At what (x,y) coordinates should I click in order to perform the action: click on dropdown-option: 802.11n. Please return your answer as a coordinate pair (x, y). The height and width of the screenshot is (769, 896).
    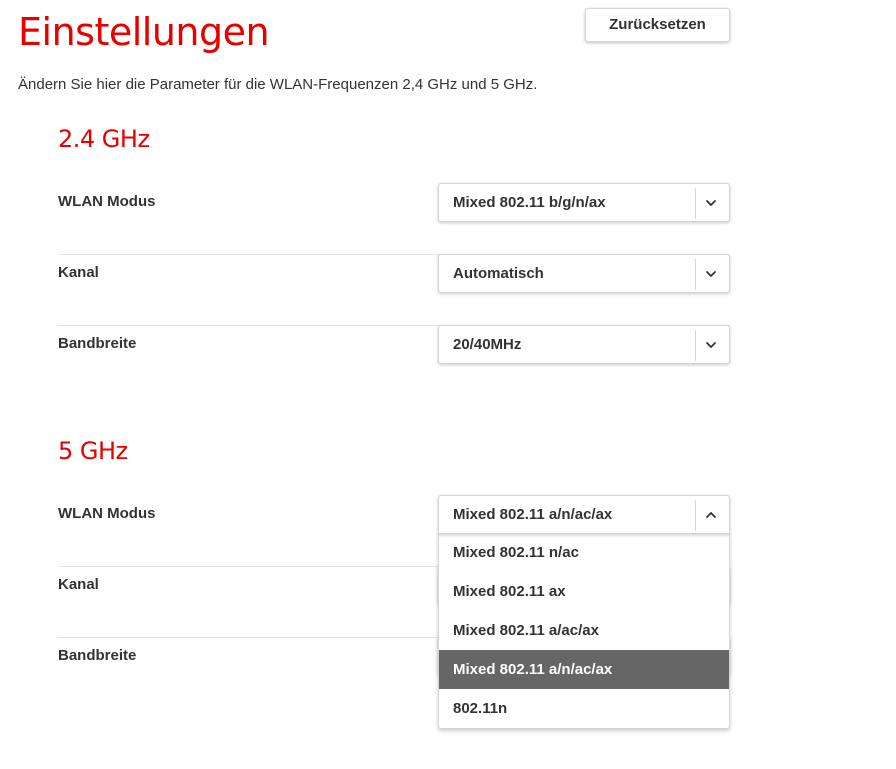
    Looking at the image, I should click on (584, 708).